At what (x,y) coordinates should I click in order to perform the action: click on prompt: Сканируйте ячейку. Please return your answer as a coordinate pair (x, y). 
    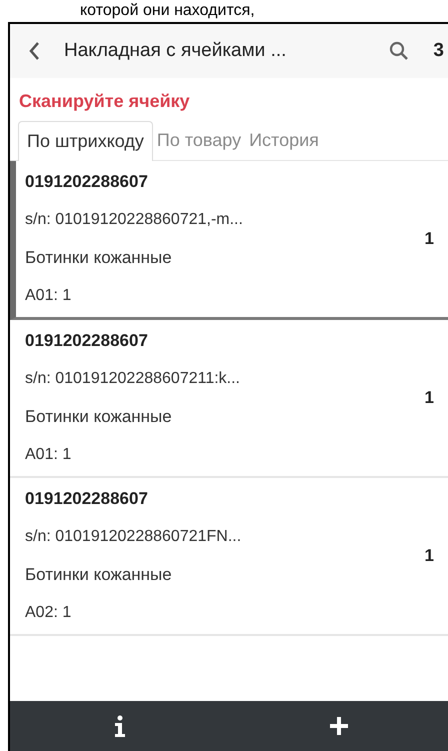
    Looking at the image, I should click on (104, 101).